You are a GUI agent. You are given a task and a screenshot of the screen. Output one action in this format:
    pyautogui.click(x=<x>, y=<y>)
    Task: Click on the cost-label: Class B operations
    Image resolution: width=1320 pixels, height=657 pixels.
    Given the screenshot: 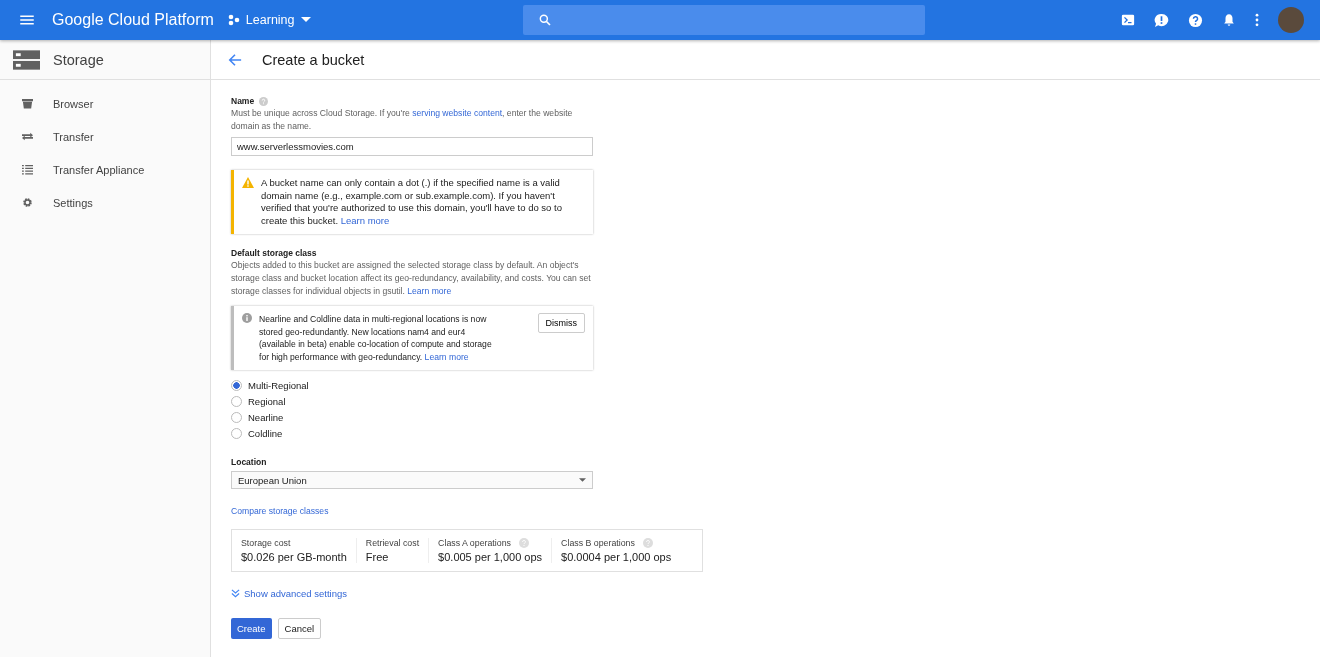 What is the action you would take?
    pyautogui.click(x=598, y=543)
    